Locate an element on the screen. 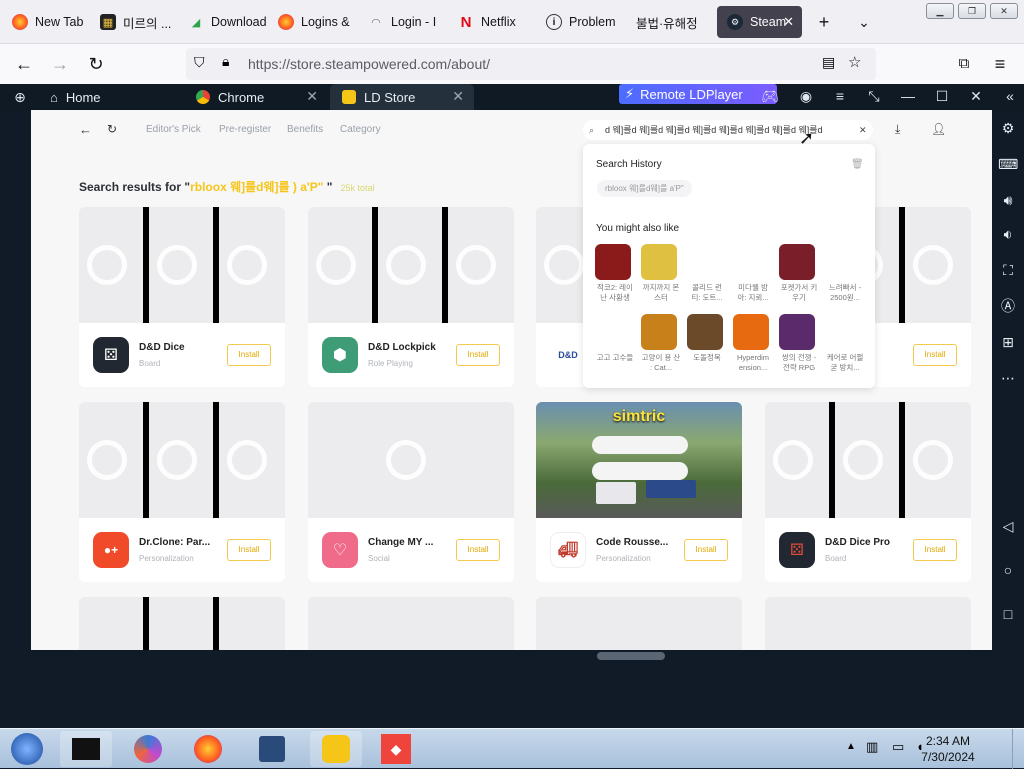 This screenshot has width=1024, height=769. bookmark-star-icon: ☆ is located at coordinates (854, 62).